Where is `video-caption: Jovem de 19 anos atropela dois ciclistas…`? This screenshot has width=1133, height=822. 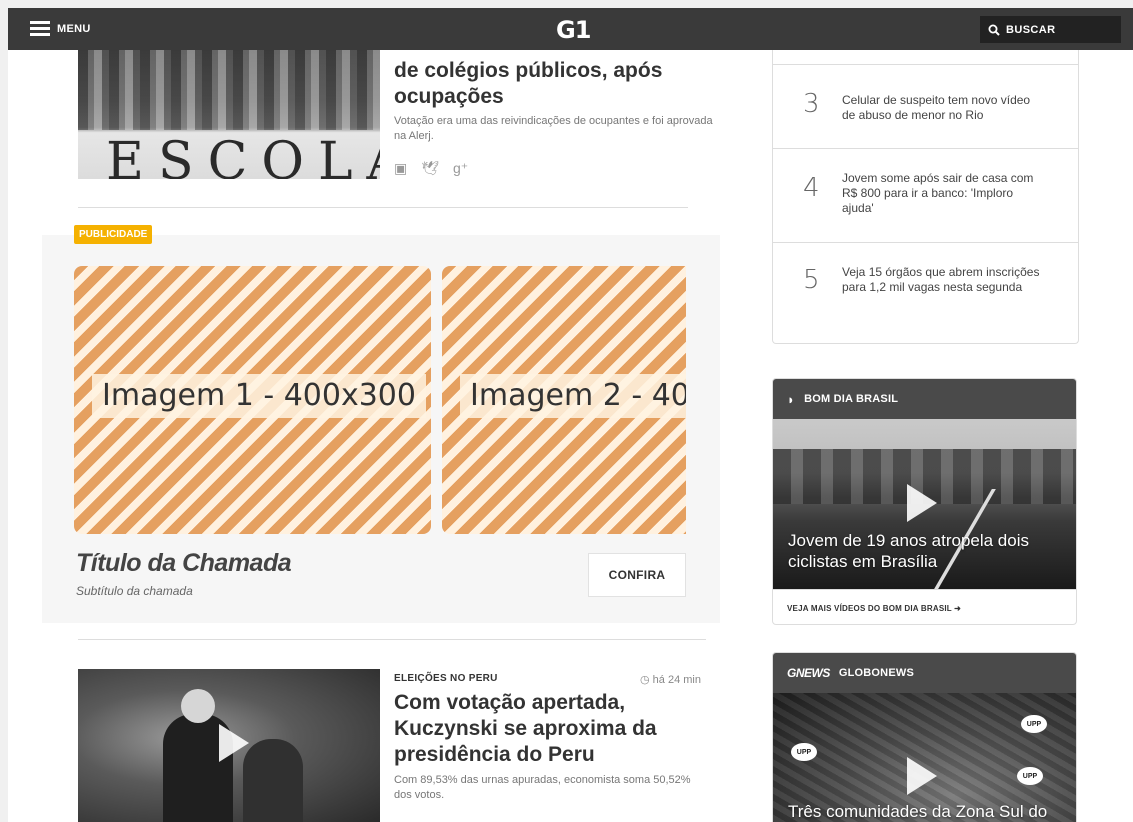 video-caption: Jovem de 19 anos atropela dois ciclistas… is located at coordinates (928, 551).